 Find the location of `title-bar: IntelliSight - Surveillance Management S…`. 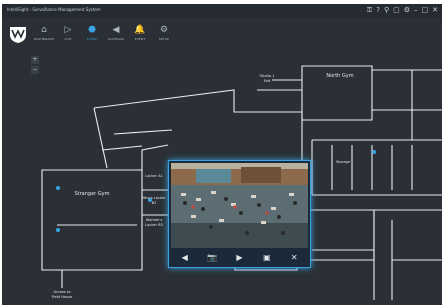

title-bar: IntelliSight - Surveillance Management S… is located at coordinates (222, 11).